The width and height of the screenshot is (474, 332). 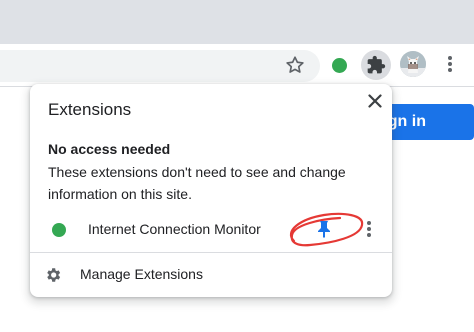 I want to click on extension-more-icon, so click(x=369, y=230).